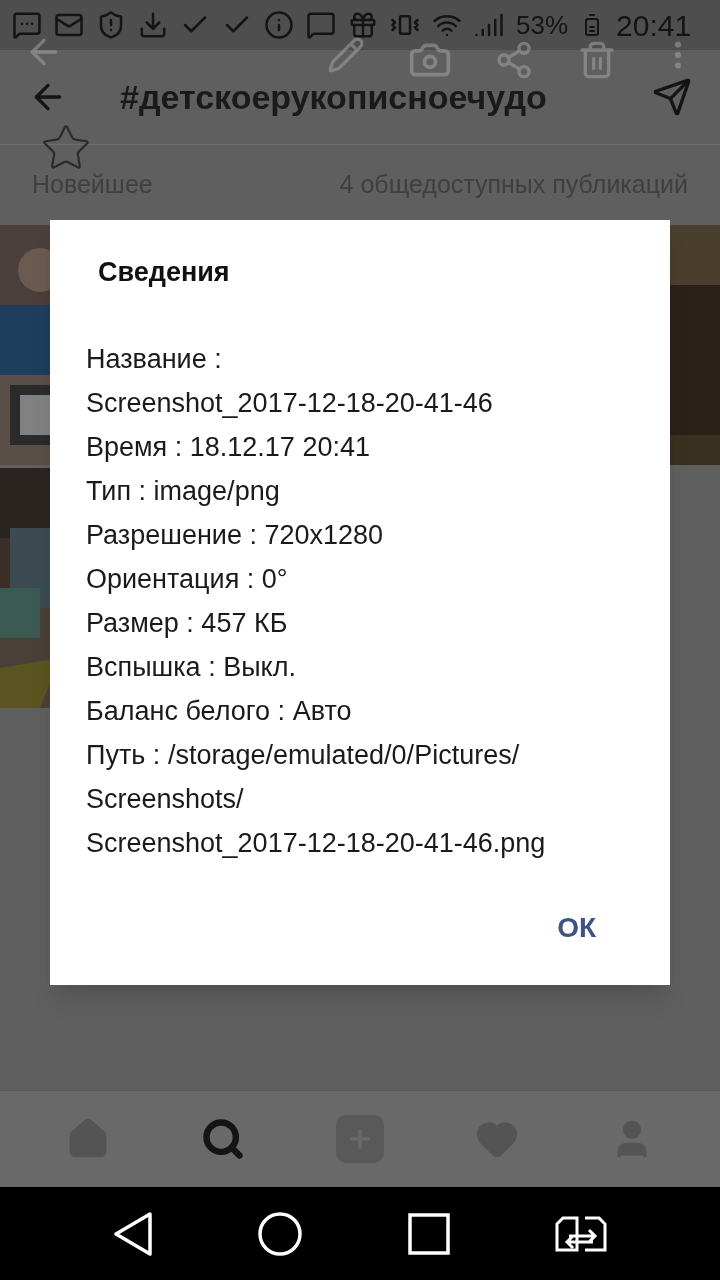 The image size is (720, 1280). Describe the element at coordinates (363, 25) in the screenshot. I see `gift-icon` at that location.